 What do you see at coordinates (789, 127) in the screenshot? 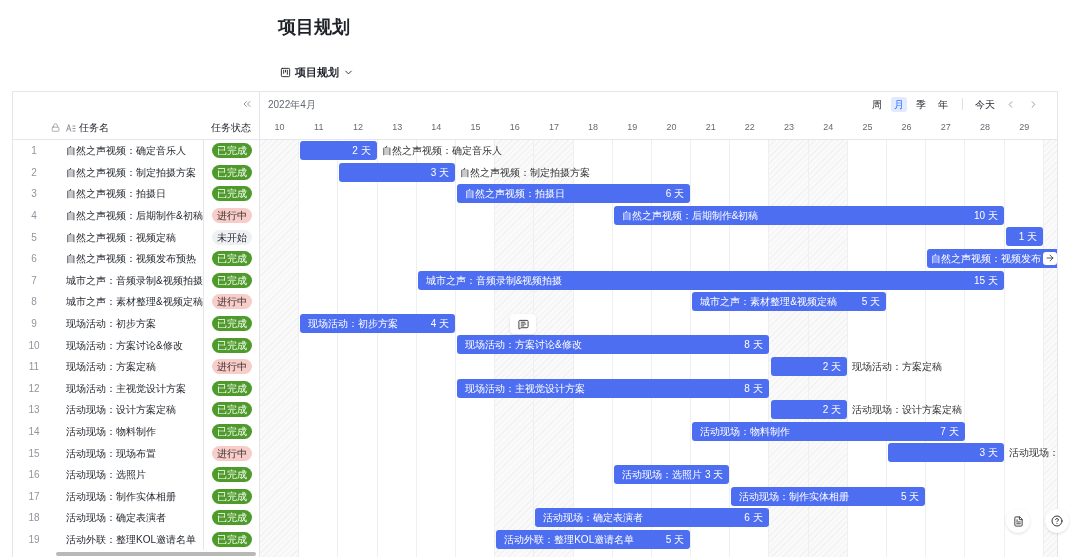
I see `day-label: 23` at bounding box center [789, 127].